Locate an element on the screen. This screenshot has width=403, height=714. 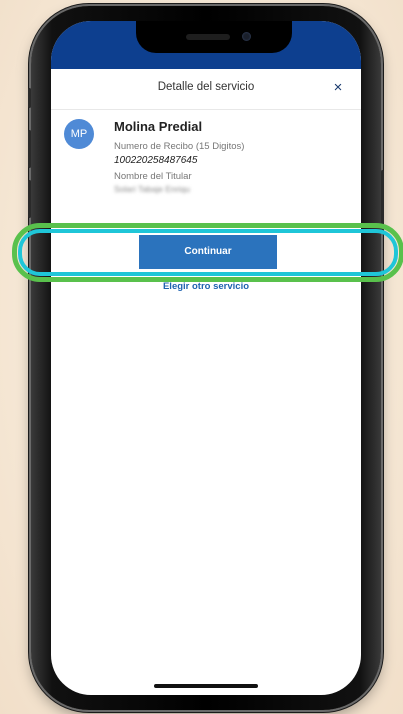
camera-icon is located at coordinates (246, 36).